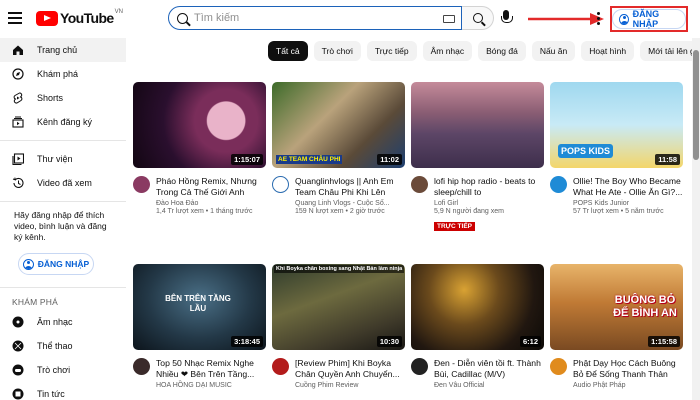 Image resolution: width=700 pixels, height=400 pixels. Describe the element at coordinates (608, 51) in the screenshot. I see `chip-animation: Hoạt hình` at that location.